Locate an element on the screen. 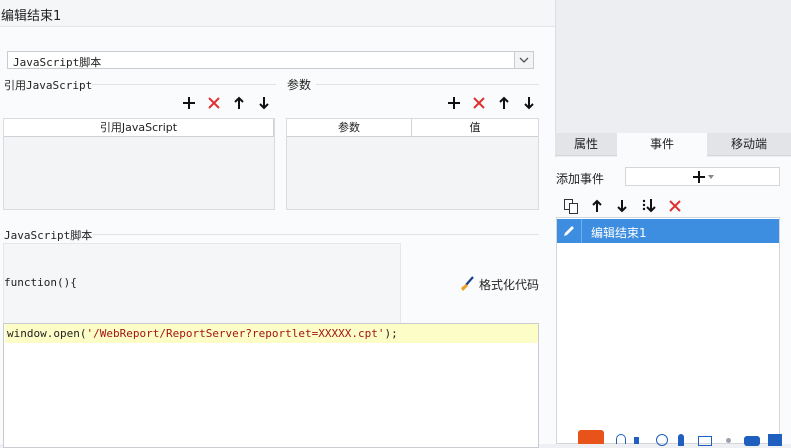 This screenshot has width=791, height=448. add-event-label: 添加事件 is located at coordinates (580, 179).